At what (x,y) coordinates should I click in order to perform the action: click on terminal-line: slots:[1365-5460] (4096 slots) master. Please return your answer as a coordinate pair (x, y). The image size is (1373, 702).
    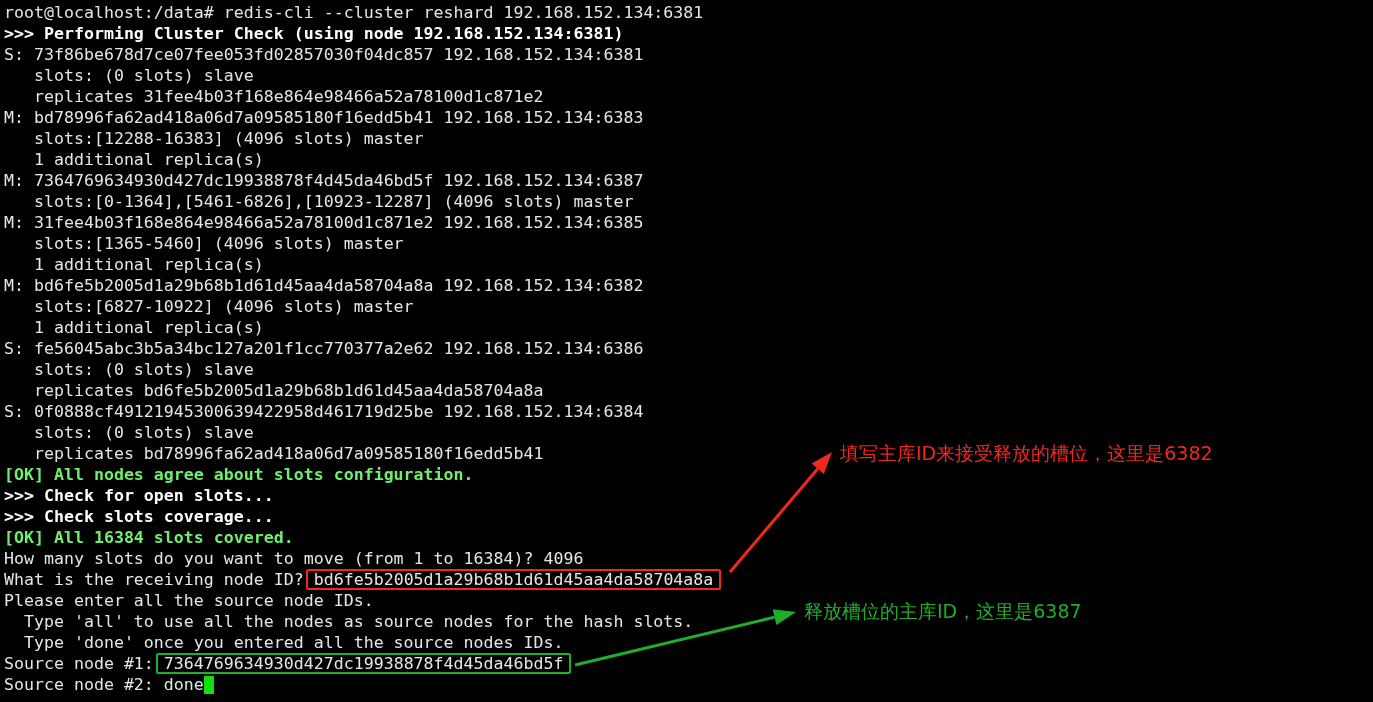
    Looking at the image, I should click on (218, 243).